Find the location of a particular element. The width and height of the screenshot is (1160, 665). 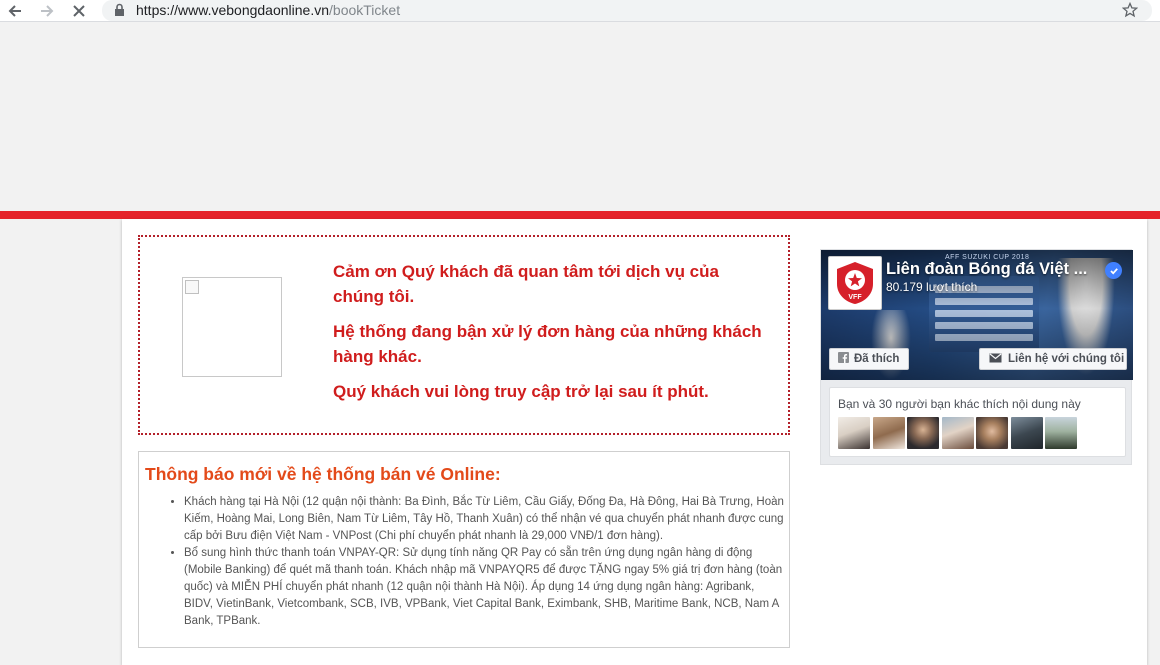

browser-toolbar: https://www.vebongdaonline.vn/bookTicket is located at coordinates (580, 11).